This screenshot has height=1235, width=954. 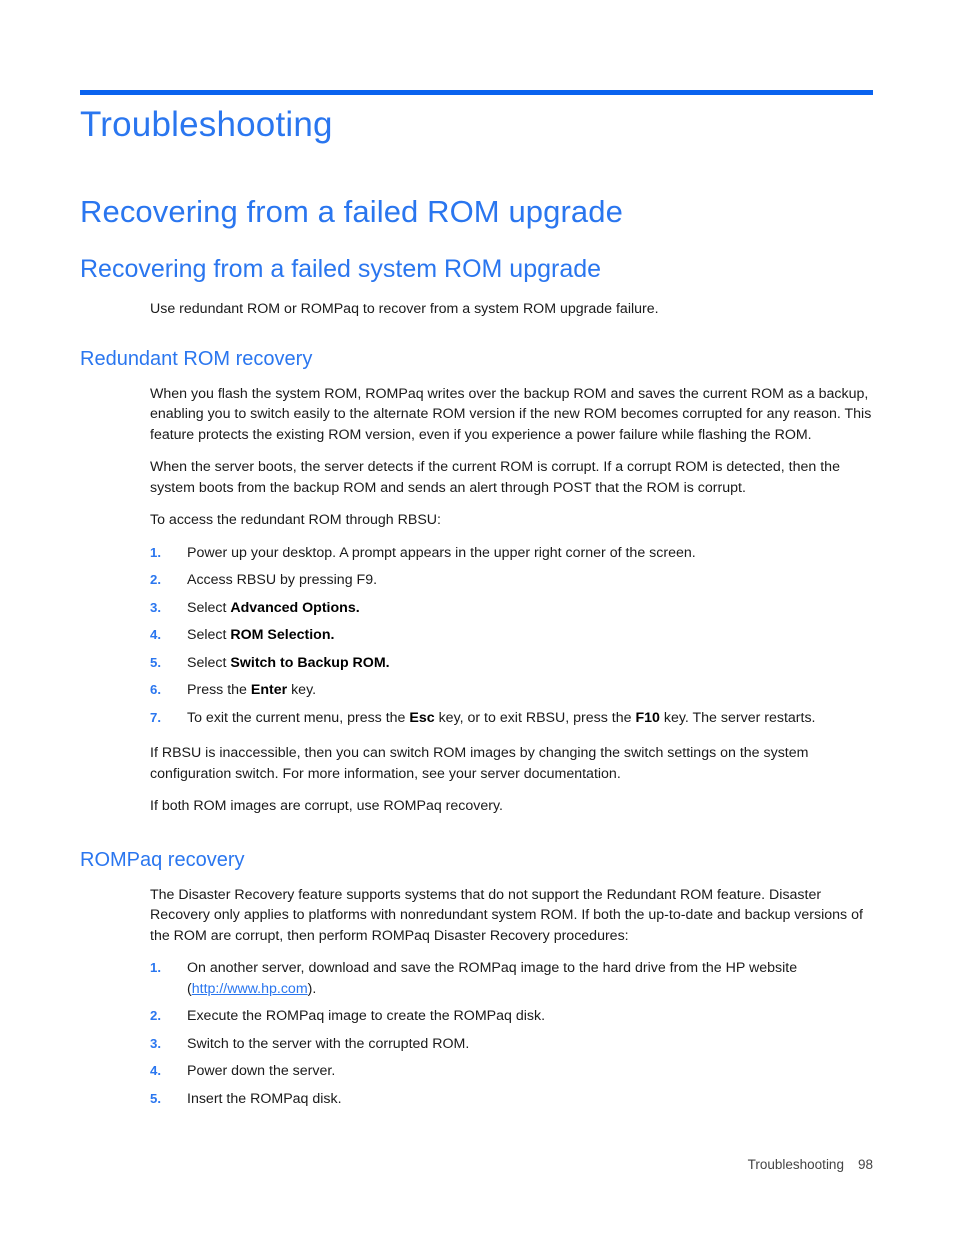 I want to click on emphasis-text: F10, so click(x=647, y=717).